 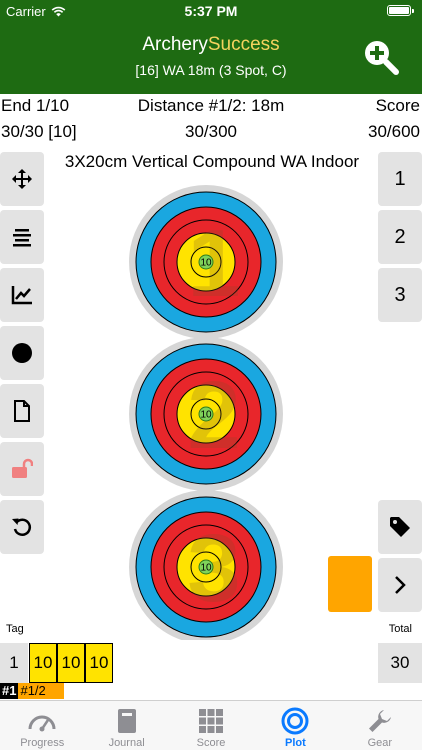 I want to click on tag-button, so click(x=400, y=527).